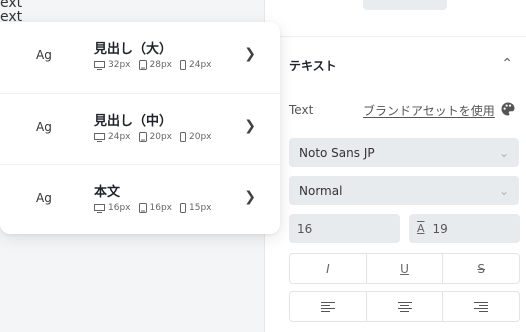 The width and height of the screenshot is (526, 332). I want to click on align-center-icon, so click(404, 306).